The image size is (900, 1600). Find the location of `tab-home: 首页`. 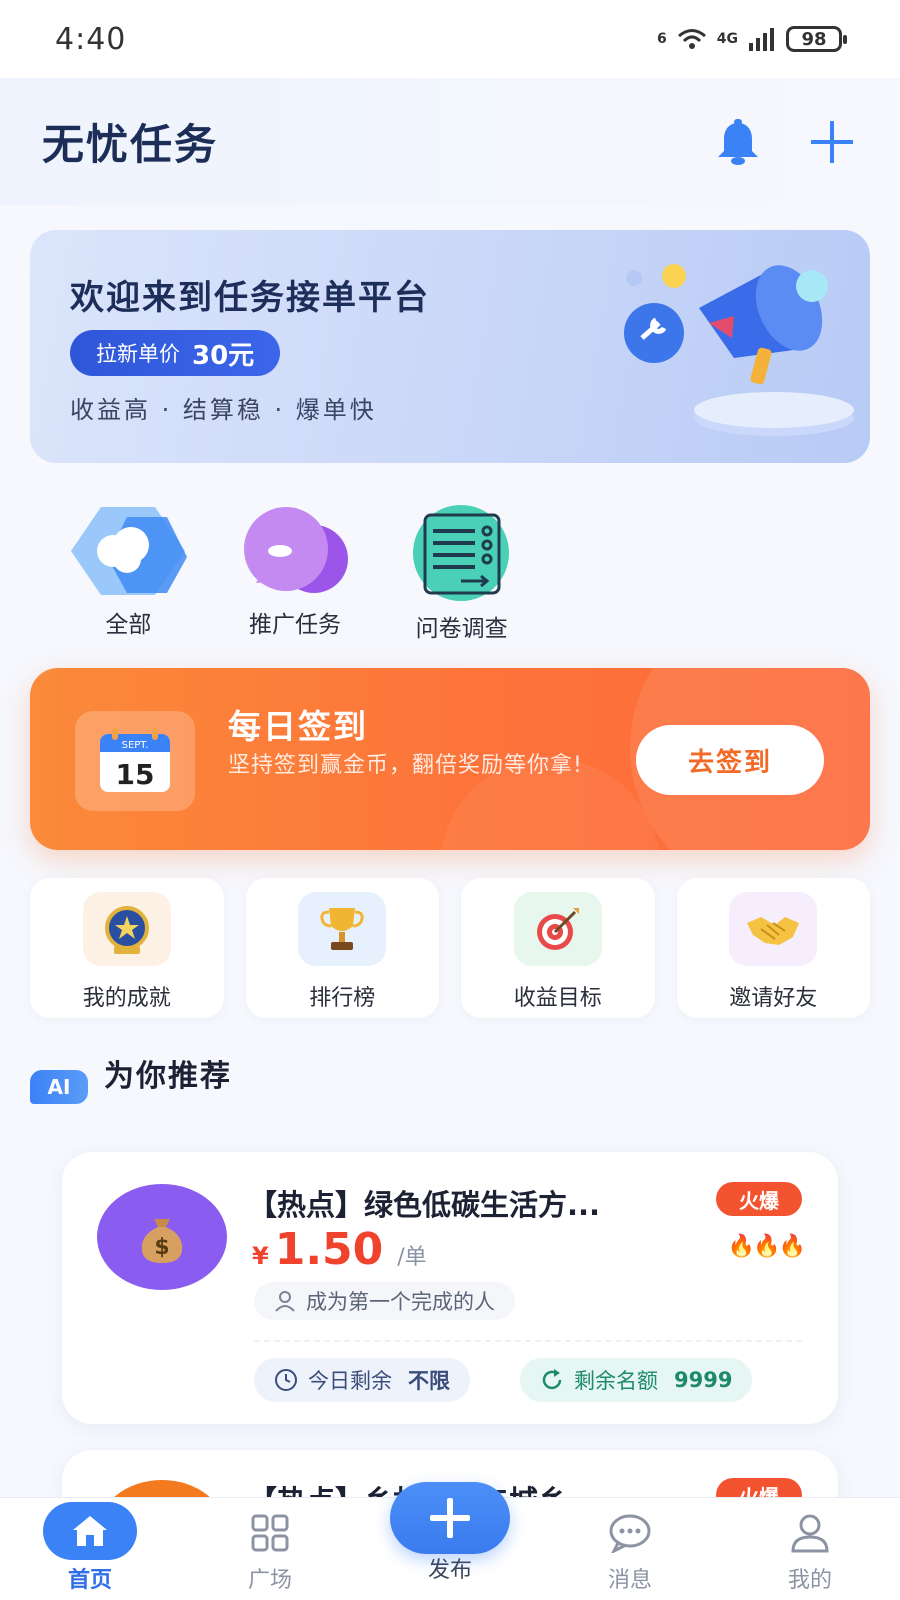

tab-home: 首页 is located at coordinates (90, 1549).